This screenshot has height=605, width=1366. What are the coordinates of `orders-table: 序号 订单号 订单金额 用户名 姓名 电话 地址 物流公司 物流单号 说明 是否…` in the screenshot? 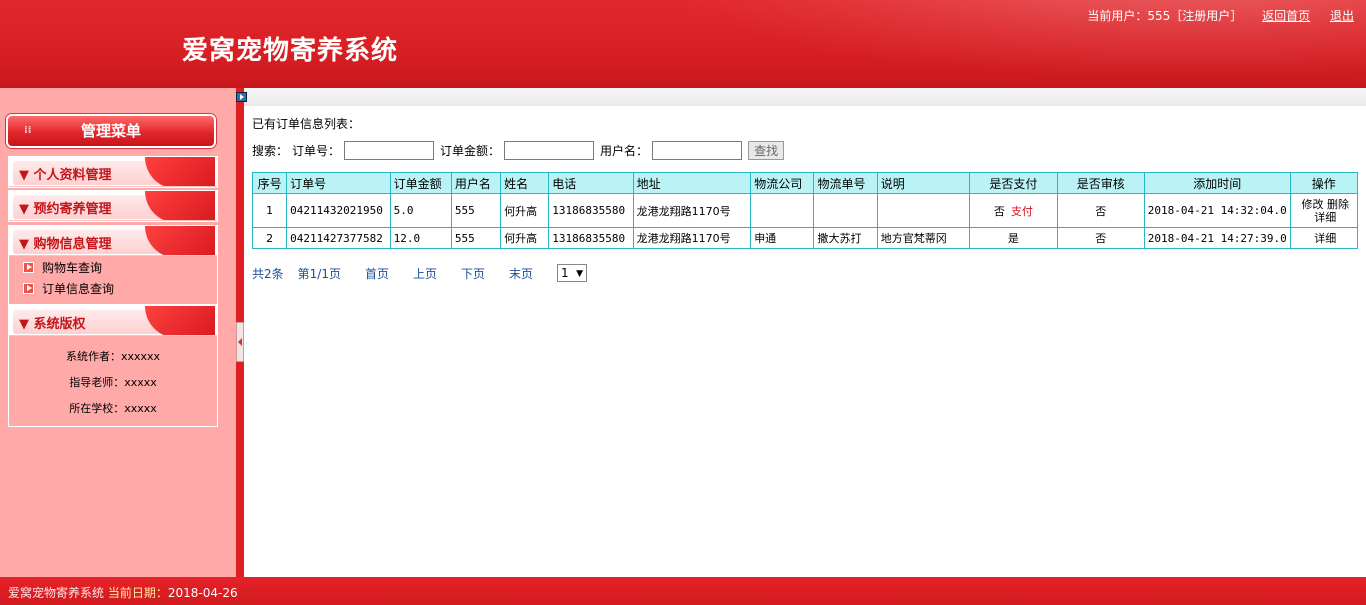 It's located at (805, 210).